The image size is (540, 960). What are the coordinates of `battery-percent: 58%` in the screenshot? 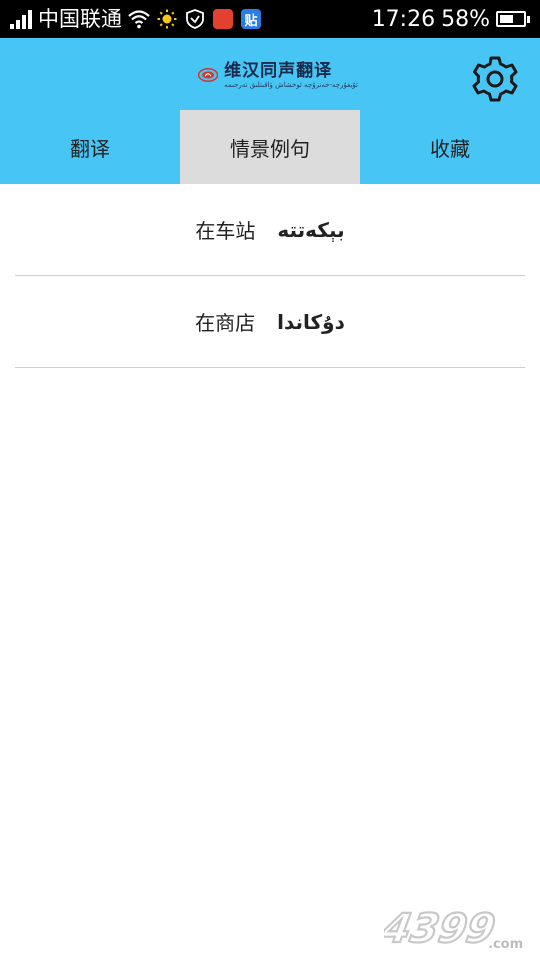 It's located at (465, 19).